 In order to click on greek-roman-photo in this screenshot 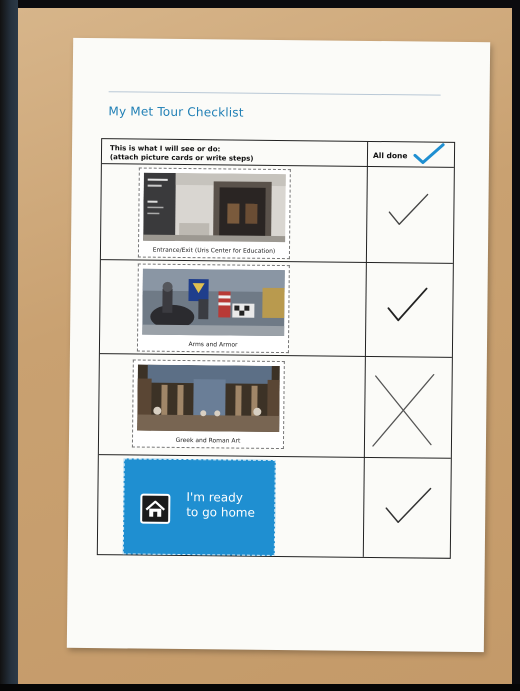, I will do `click(208, 398)`.